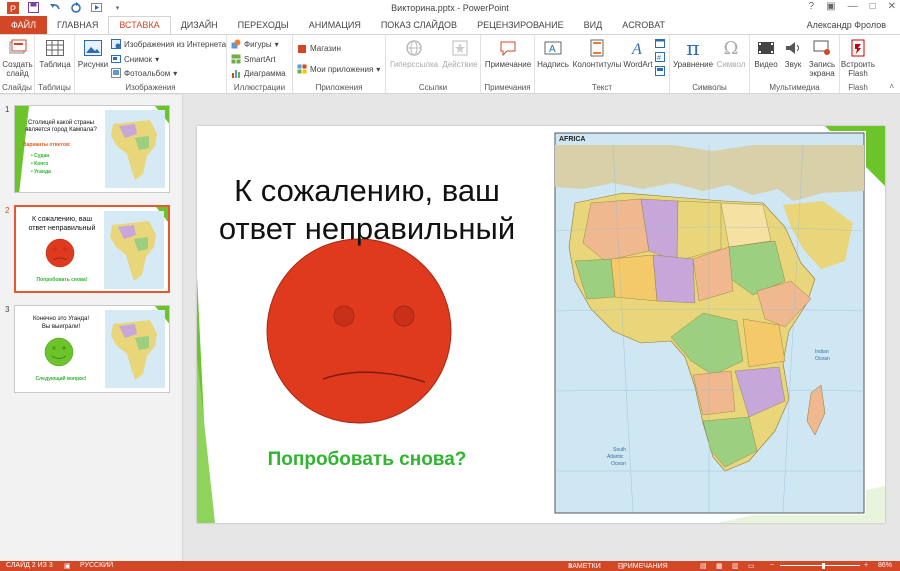 This screenshot has height=571, width=900. Describe the element at coordinates (41, 164) in the screenshot. I see `thumbnail-options: • Судан • Конго • Уганда` at that location.